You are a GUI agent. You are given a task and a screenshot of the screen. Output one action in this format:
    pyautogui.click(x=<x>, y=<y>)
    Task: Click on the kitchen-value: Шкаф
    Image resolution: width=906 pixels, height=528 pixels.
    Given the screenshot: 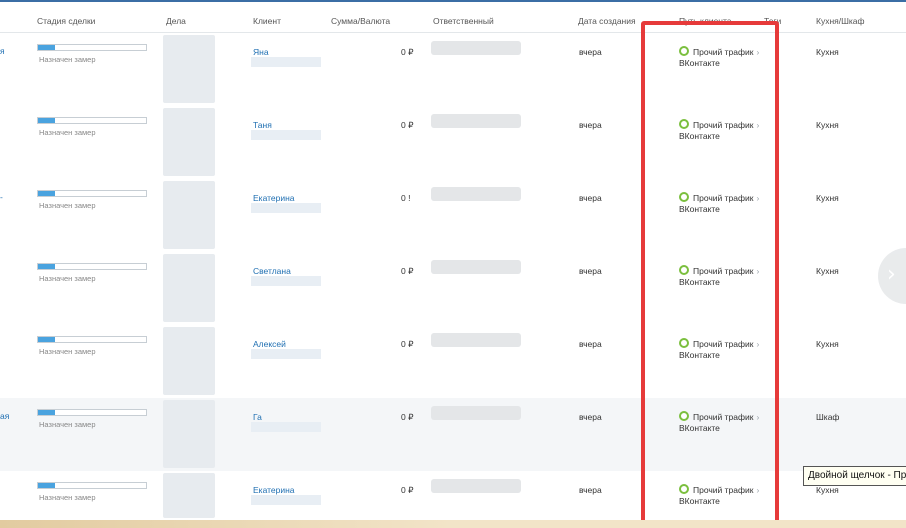 What is the action you would take?
    pyautogui.click(x=828, y=417)
    